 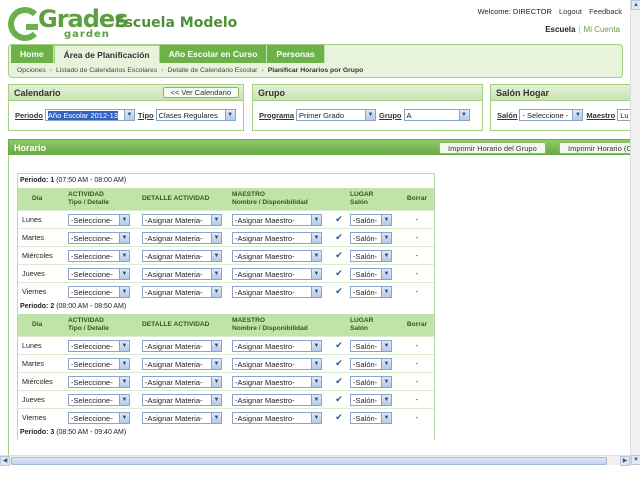 I want to click on calendario-title: Calendario << Ver Calendario, so click(x=126, y=93).